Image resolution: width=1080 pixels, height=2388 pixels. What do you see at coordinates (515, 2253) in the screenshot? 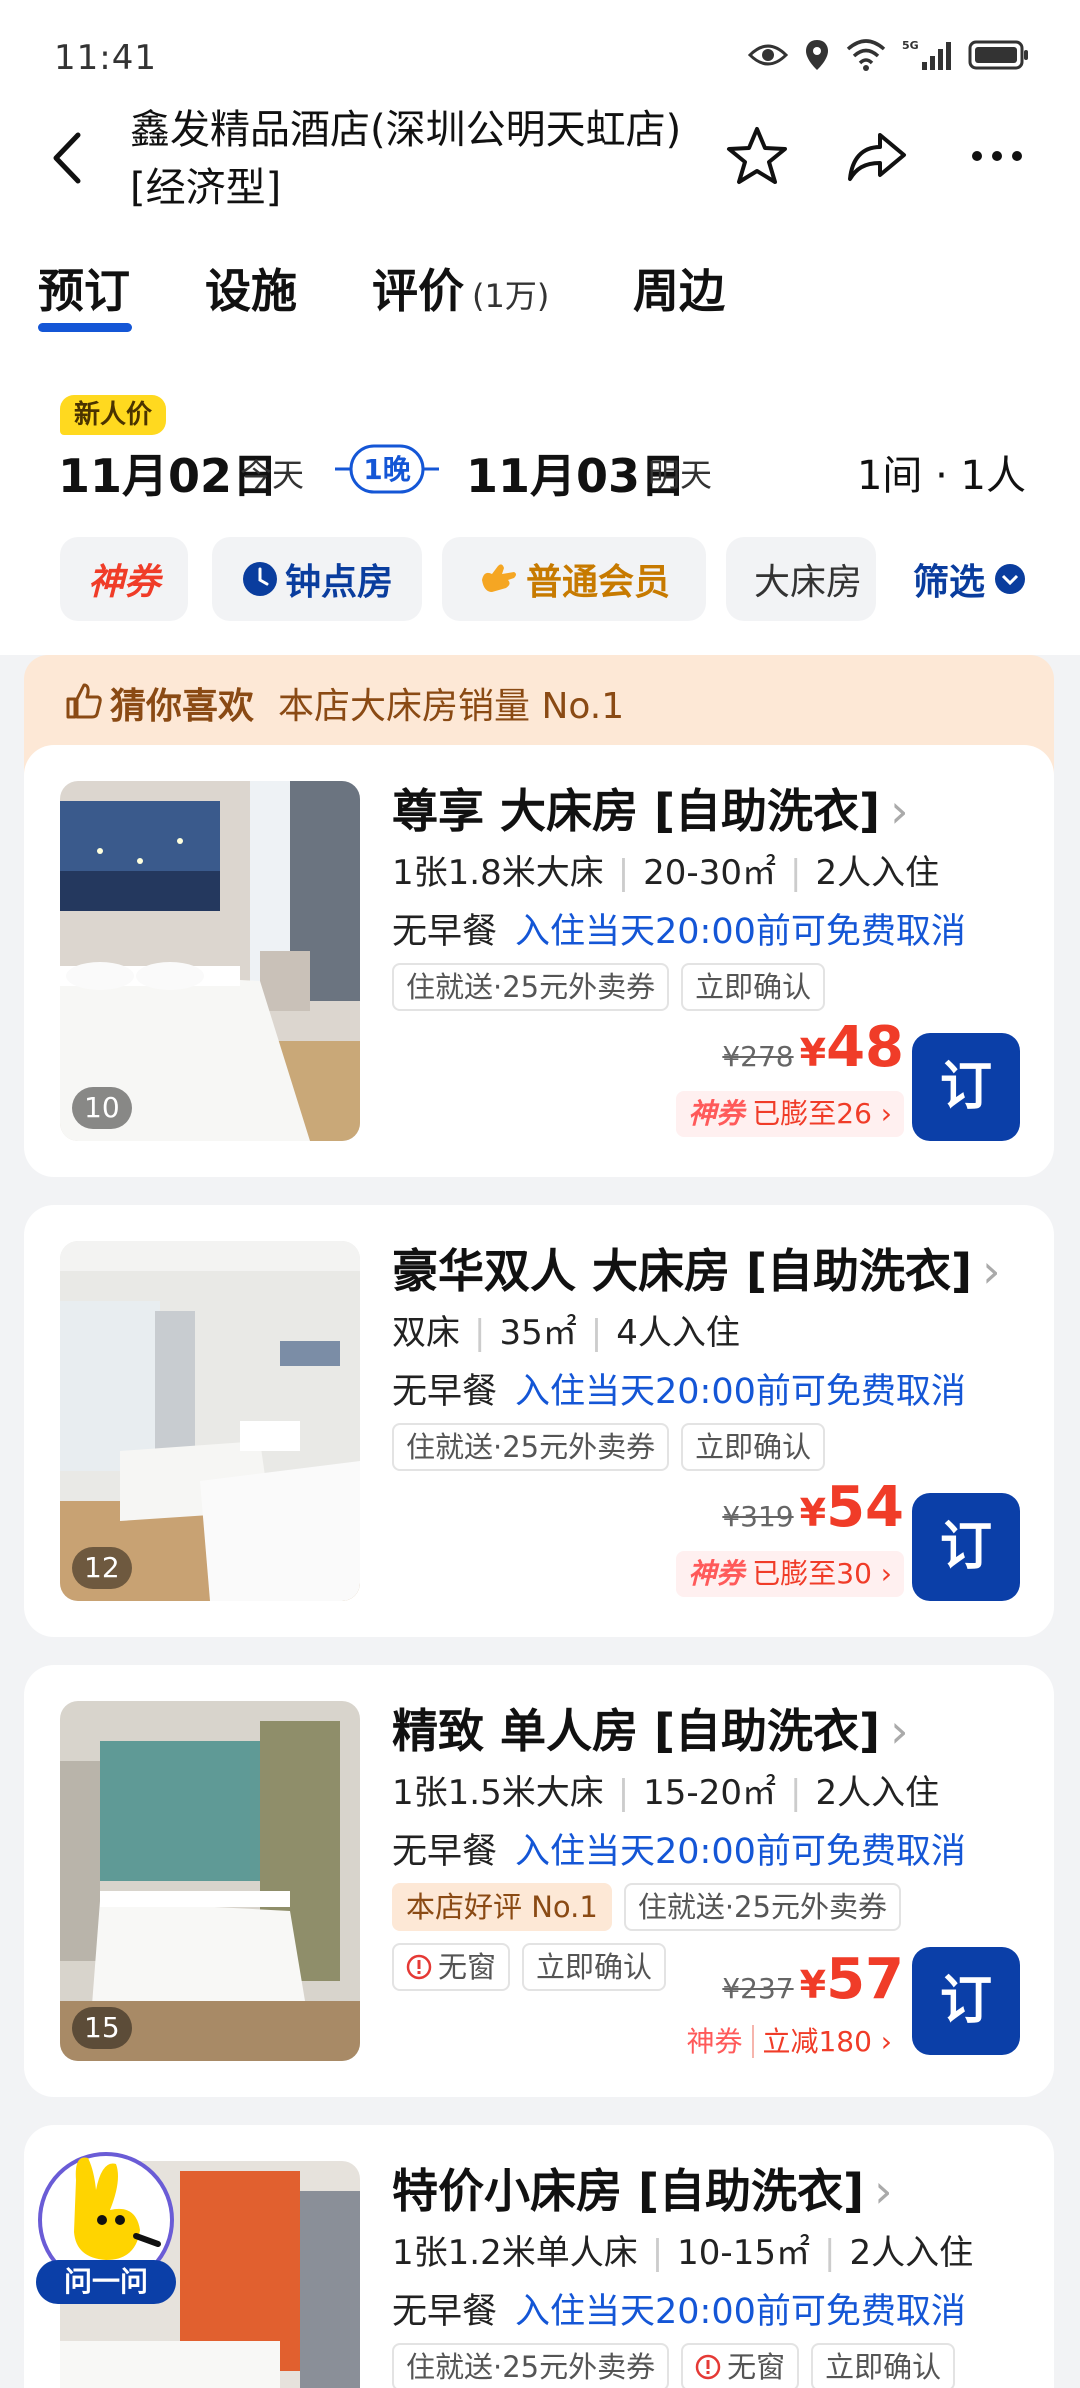
I see `bed-type: 1张1.2米单人床` at bounding box center [515, 2253].